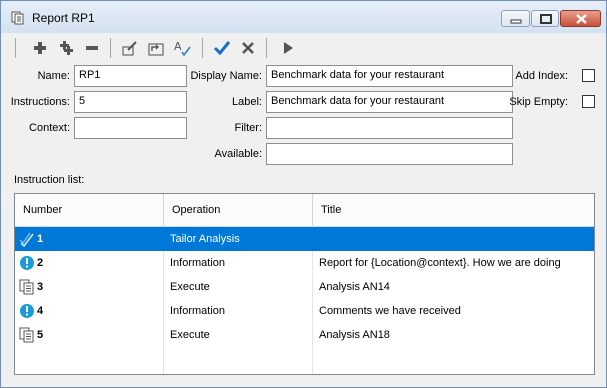 The image size is (607, 388). What do you see at coordinates (205, 239) in the screenshot?
I see `row-operation: Tailor Analysis` at bounding box center [205, 239].